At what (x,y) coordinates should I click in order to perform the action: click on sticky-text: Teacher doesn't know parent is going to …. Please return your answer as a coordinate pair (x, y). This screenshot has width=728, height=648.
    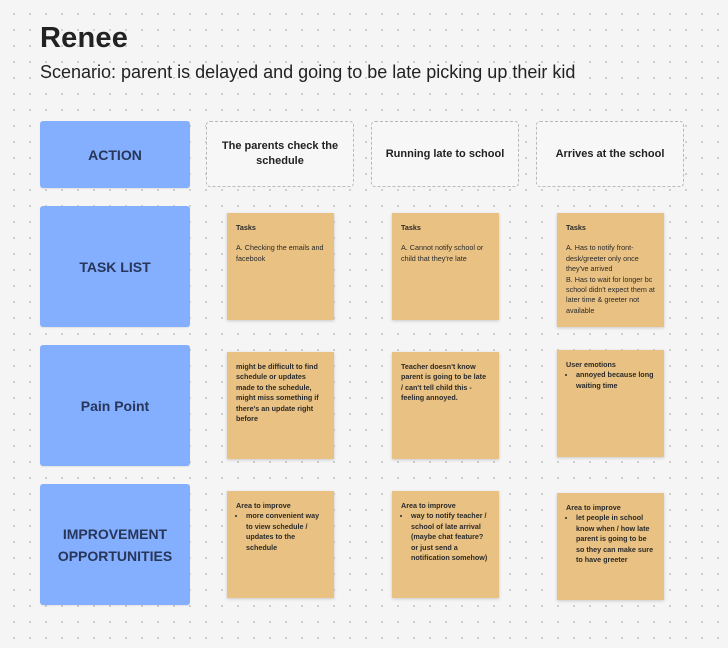
    Looking at the image, I should click on (444, 382).